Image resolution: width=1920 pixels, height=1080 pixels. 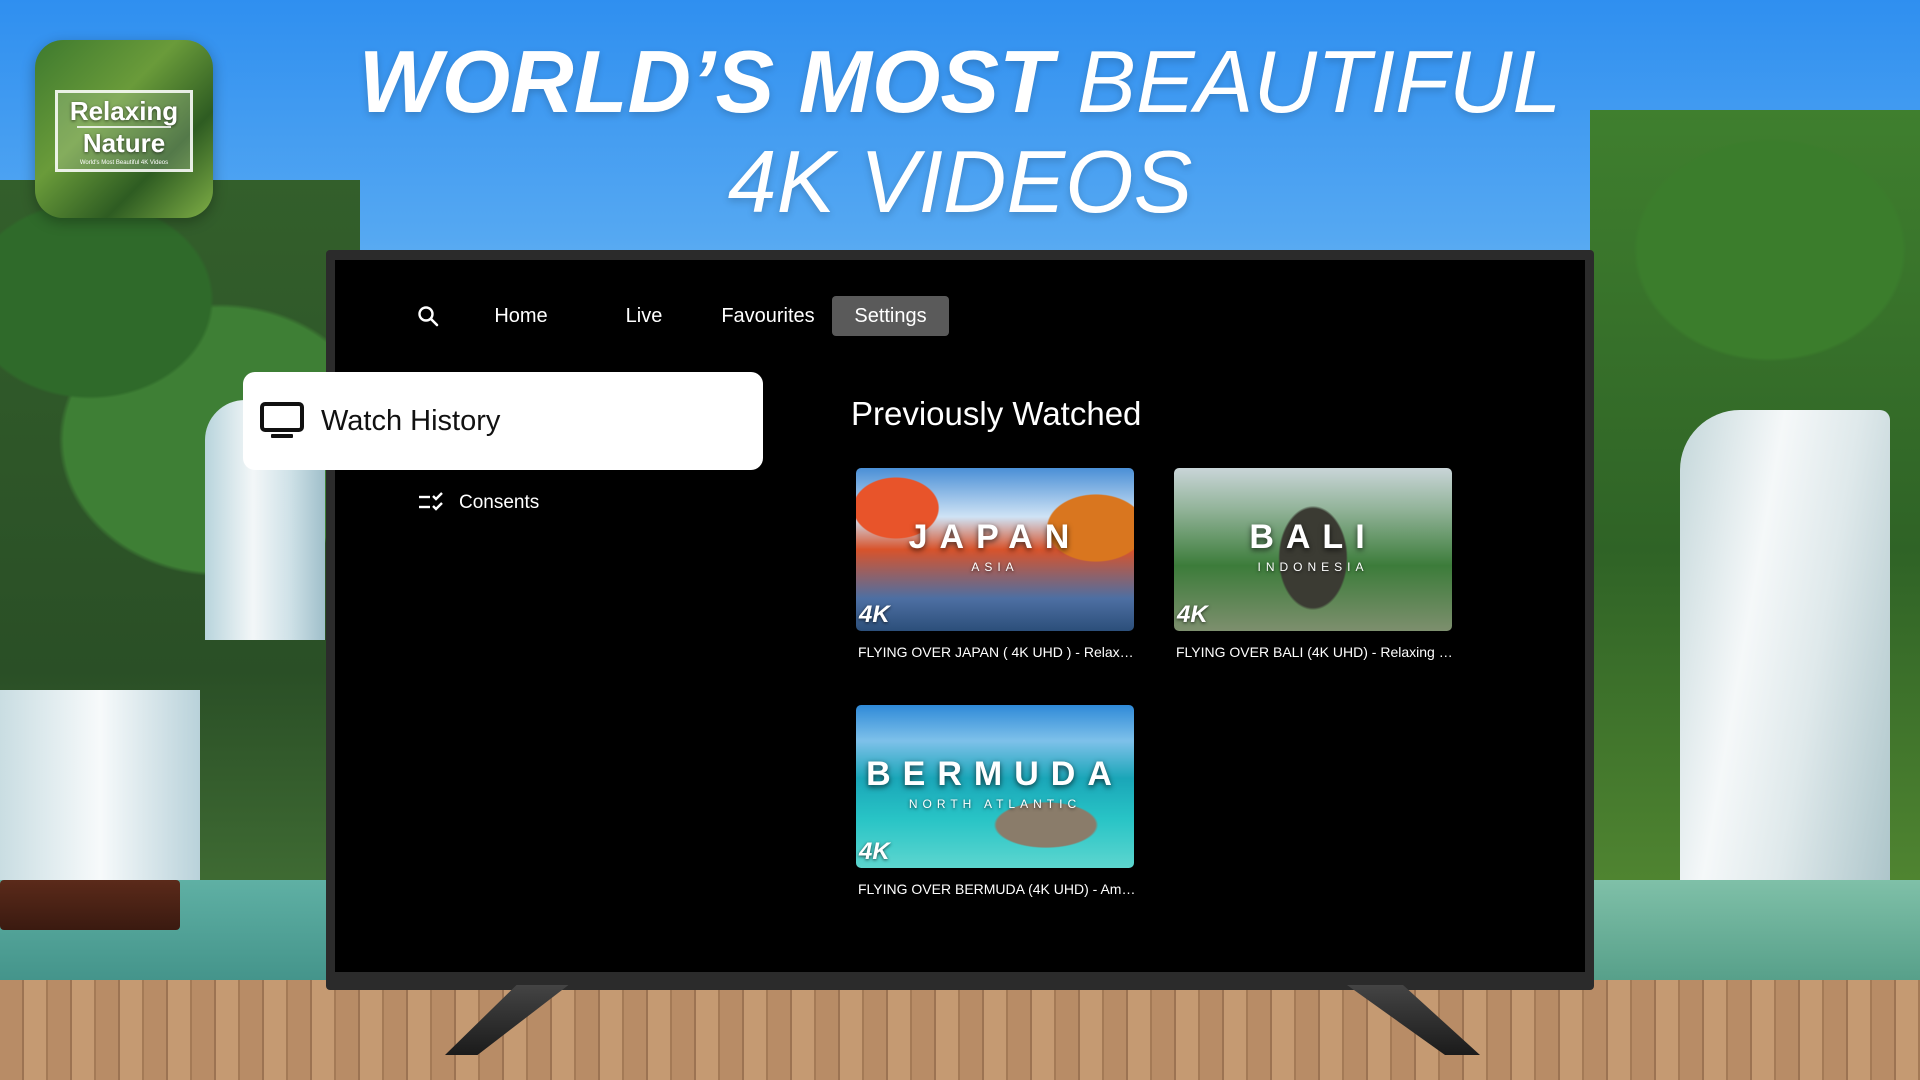 I want to click on menu-item-consents: Consents, so click(x=478, y=503).